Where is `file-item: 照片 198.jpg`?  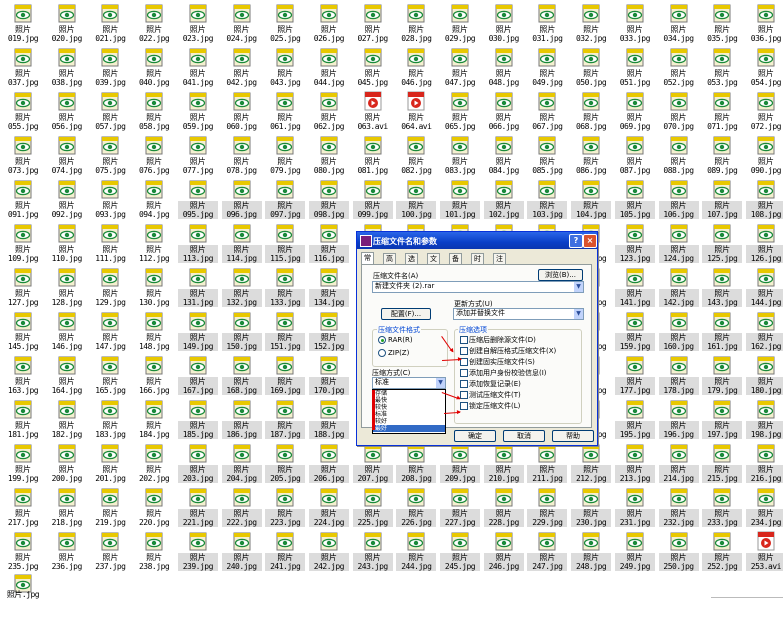
file-item: 照片 198.jpg is located at coordinates (764, 421).